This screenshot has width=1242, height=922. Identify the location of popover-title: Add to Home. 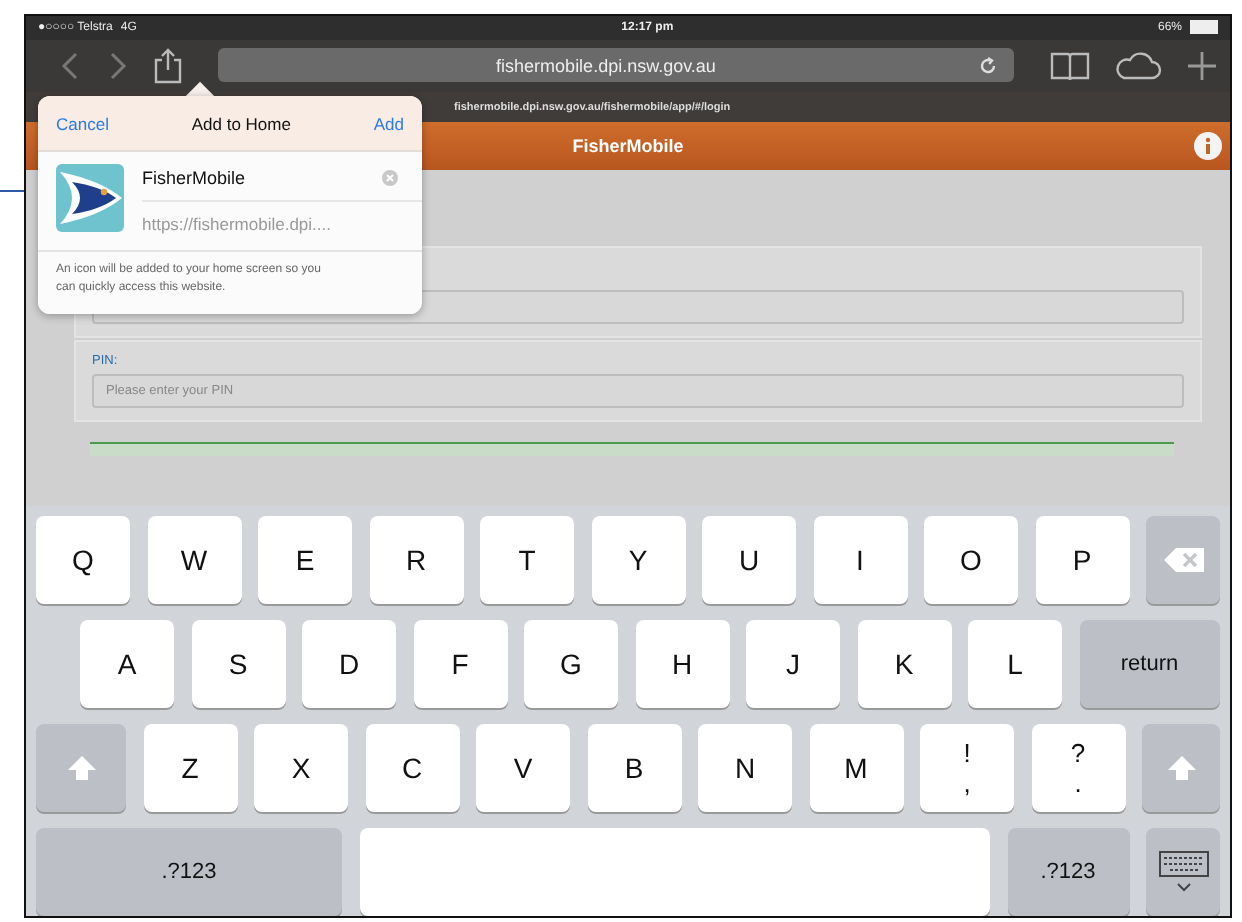
(241, 123).